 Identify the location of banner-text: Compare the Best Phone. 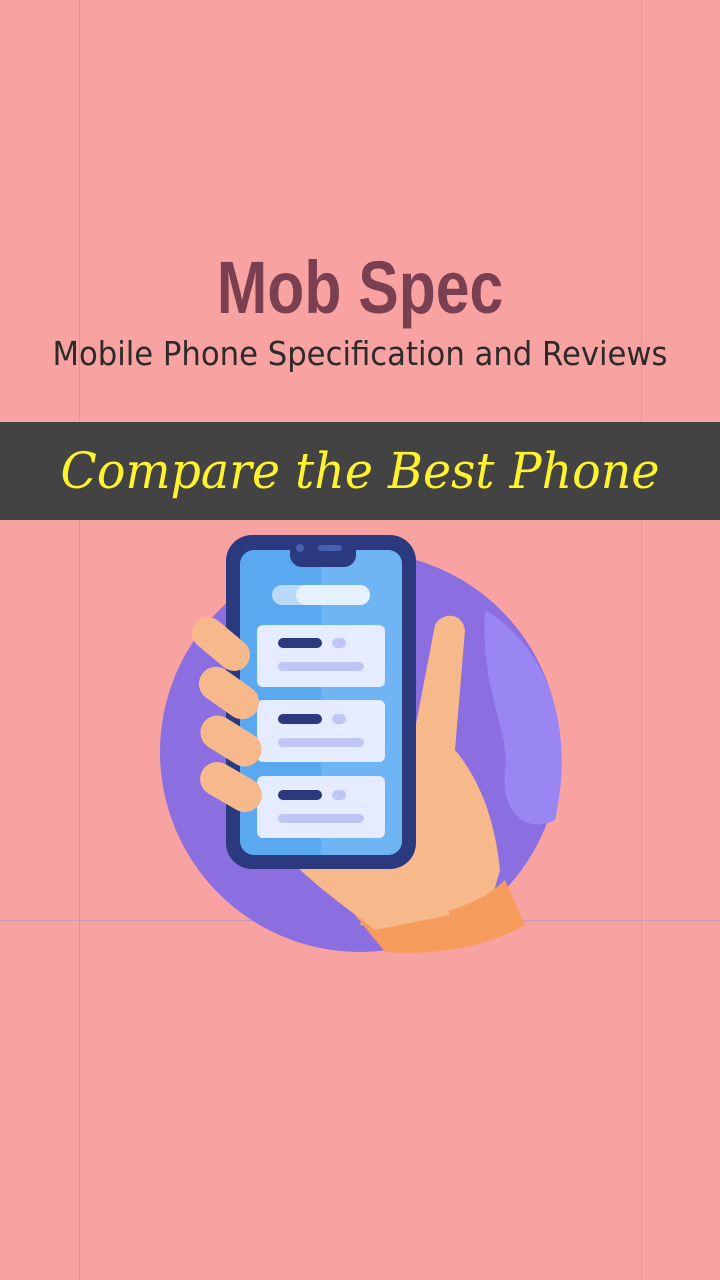
(360, 471).